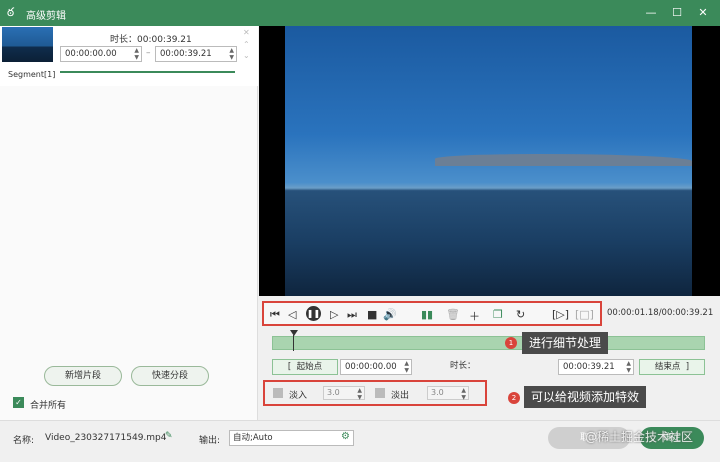  I want to click on fade-out-input: 3.0 ▲ ▼, so click(448, 393).